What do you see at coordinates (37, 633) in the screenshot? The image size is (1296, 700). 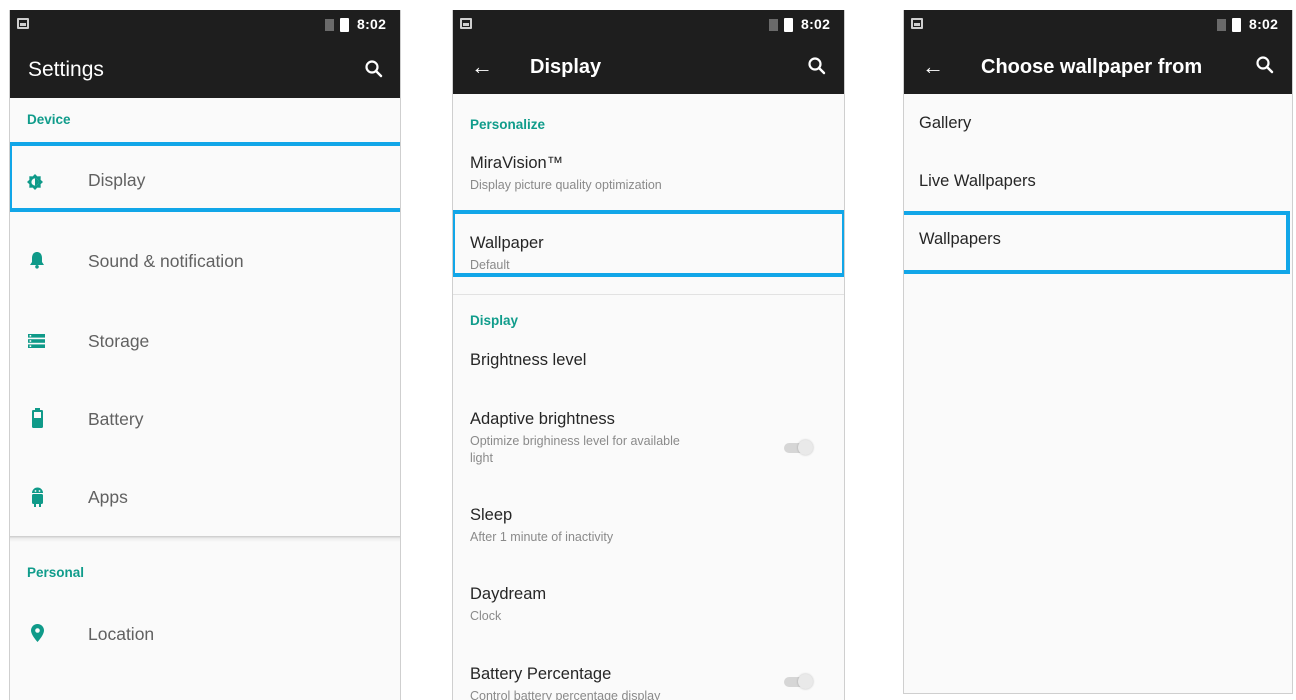 I see `location-pin-icon` at bounding box center [37, 633].